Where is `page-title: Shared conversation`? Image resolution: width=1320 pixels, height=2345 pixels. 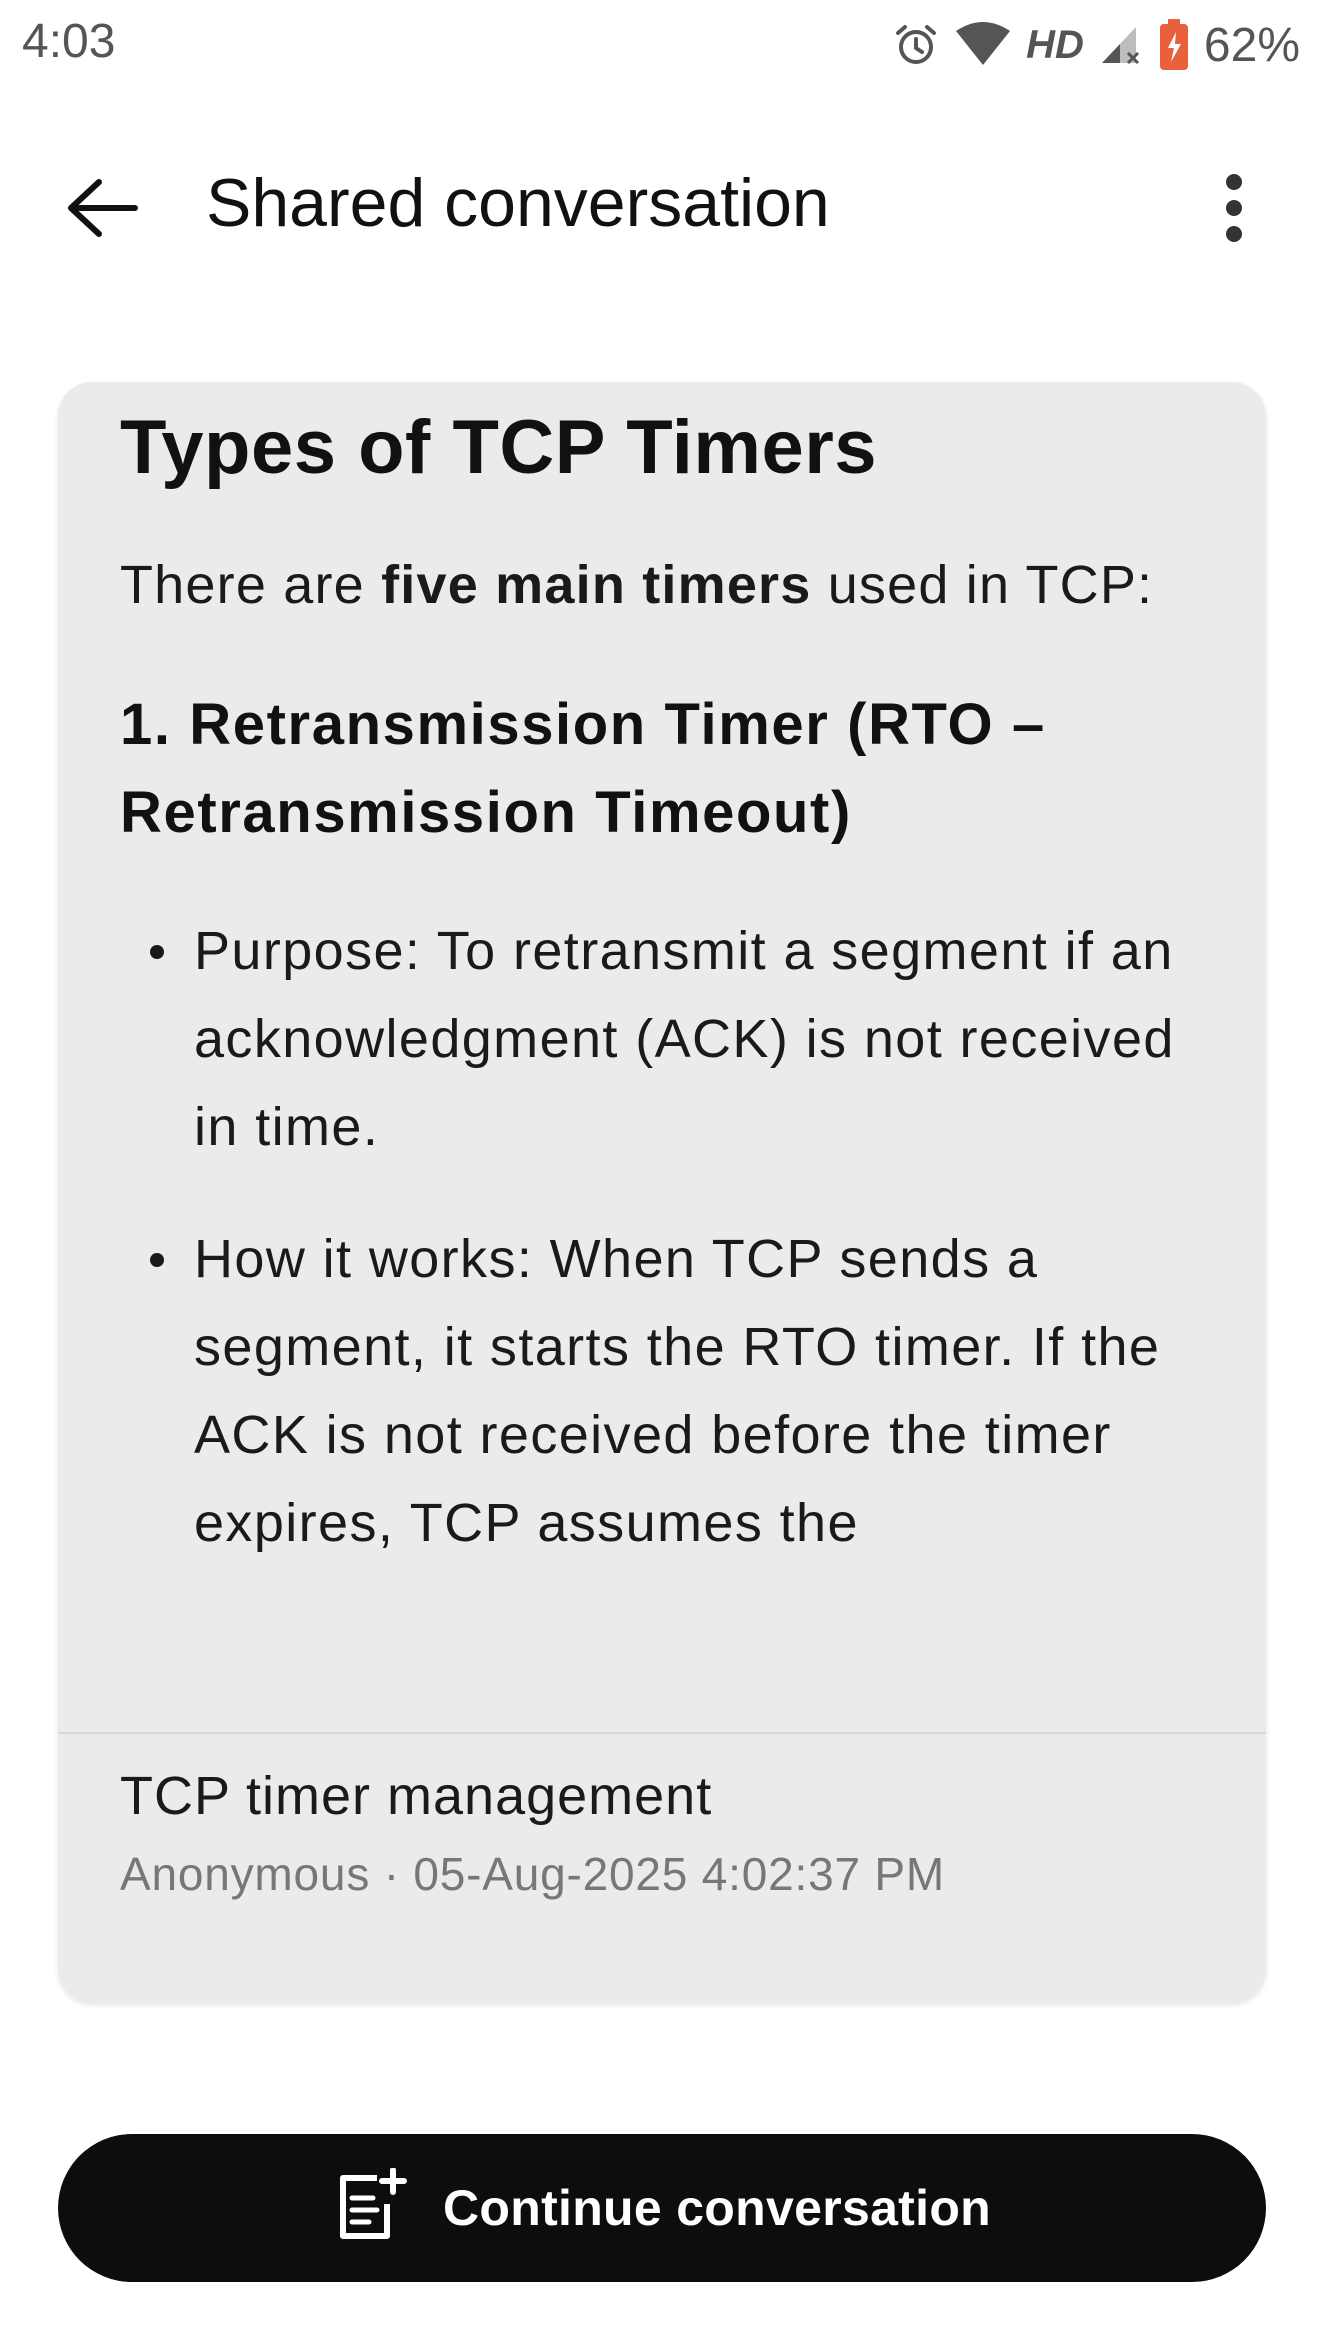
page-title: Shared conversation is located at coordinates (518, 203).